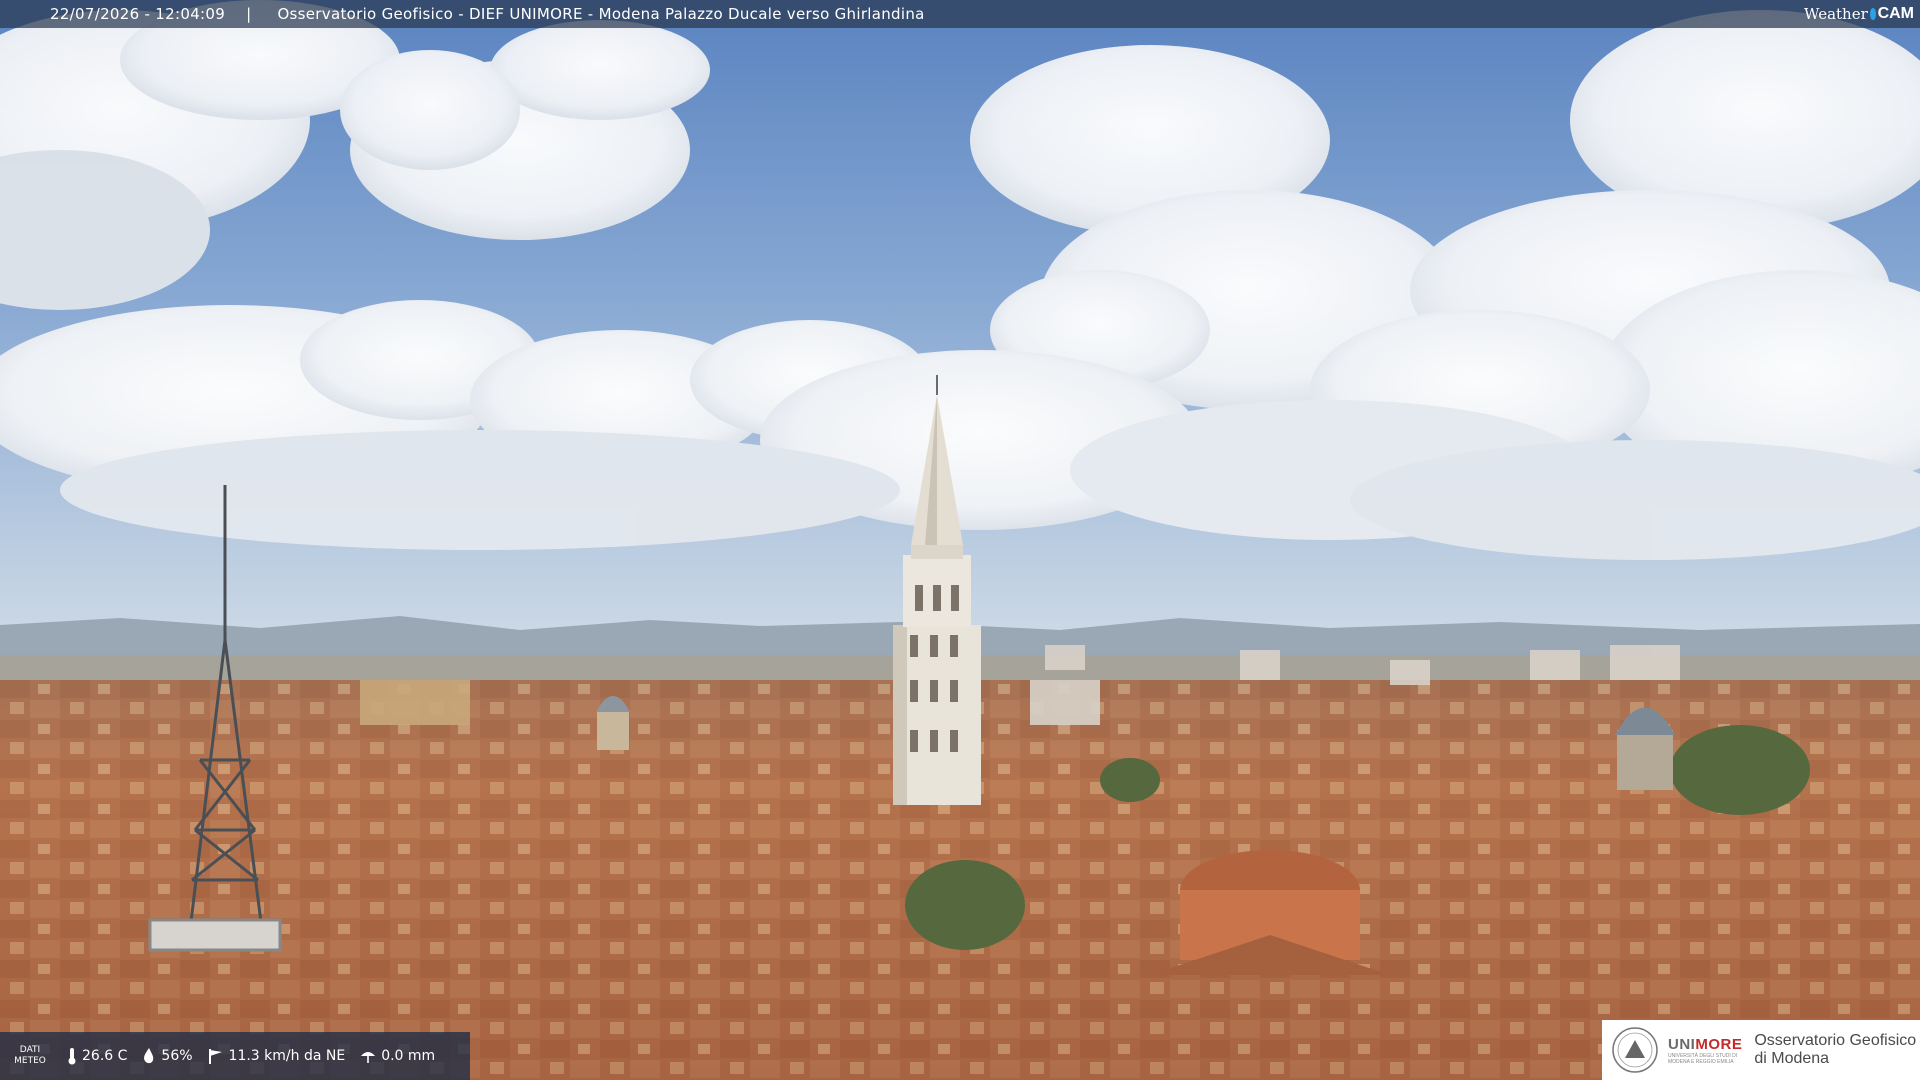 The image size is (1920, 1080). Describe the element at coordinates (287, 1056) in the screenshot. I see `wind-value: 11.3 km/h da NE` at that location.